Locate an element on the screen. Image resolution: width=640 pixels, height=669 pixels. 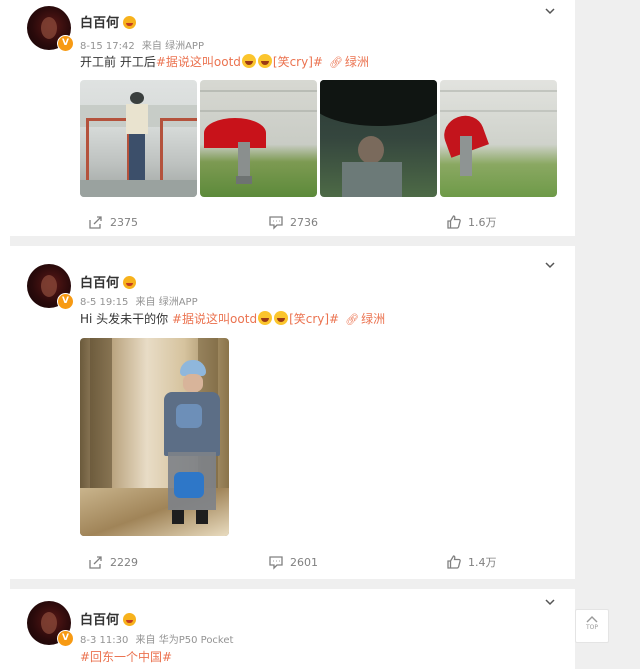
post-date: 8-3 11:30 is located at coordinates (104, 640).